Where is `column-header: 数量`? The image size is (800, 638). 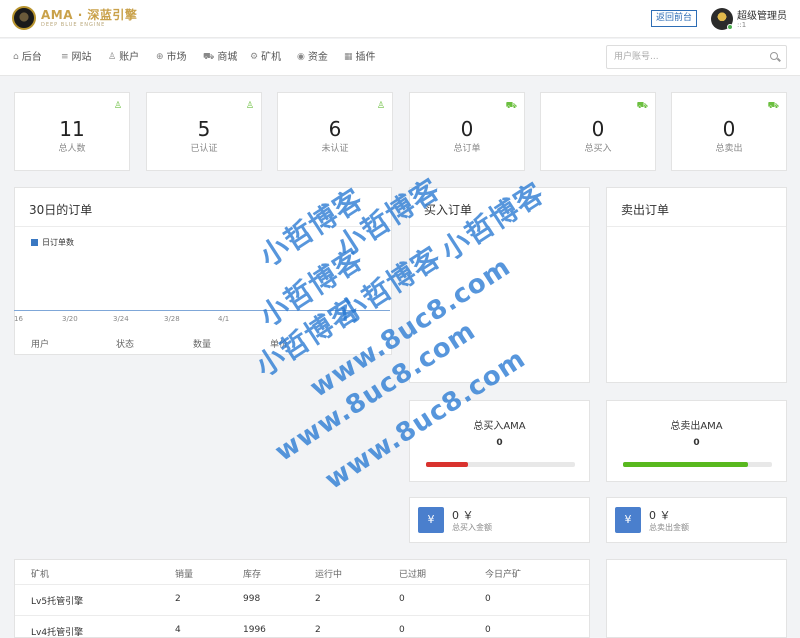
column-header: 数量 is located at coordinates (202, 345).